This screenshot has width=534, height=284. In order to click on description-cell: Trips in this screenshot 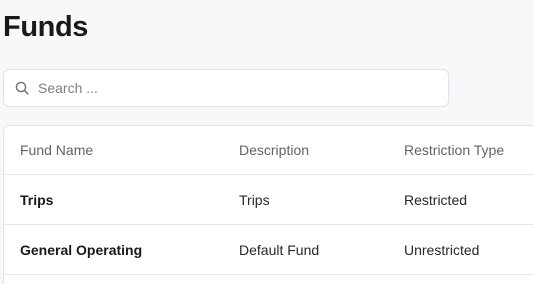, I will do `click(254, 199)`.